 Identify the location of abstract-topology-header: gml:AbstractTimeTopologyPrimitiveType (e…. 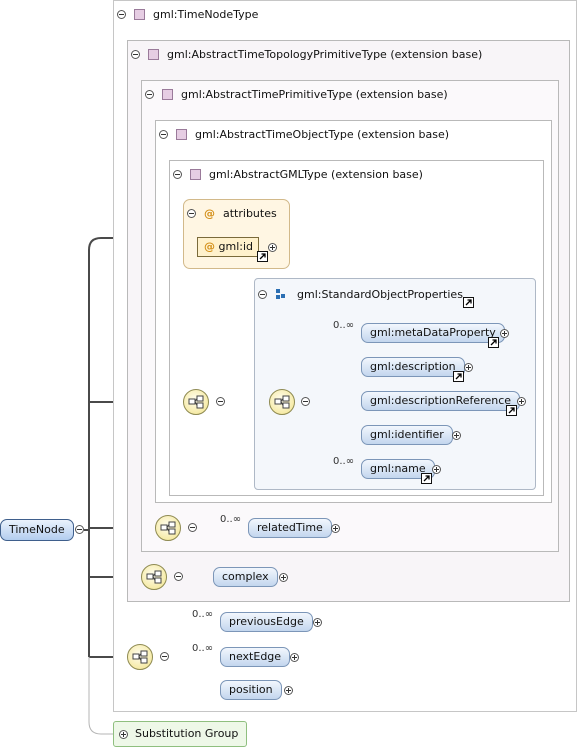
(306, 54).